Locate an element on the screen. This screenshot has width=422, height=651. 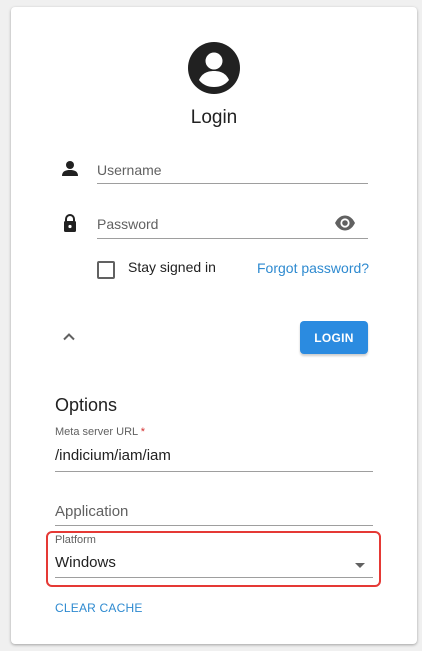
login-title: Login is located at coordinates (214, 117).